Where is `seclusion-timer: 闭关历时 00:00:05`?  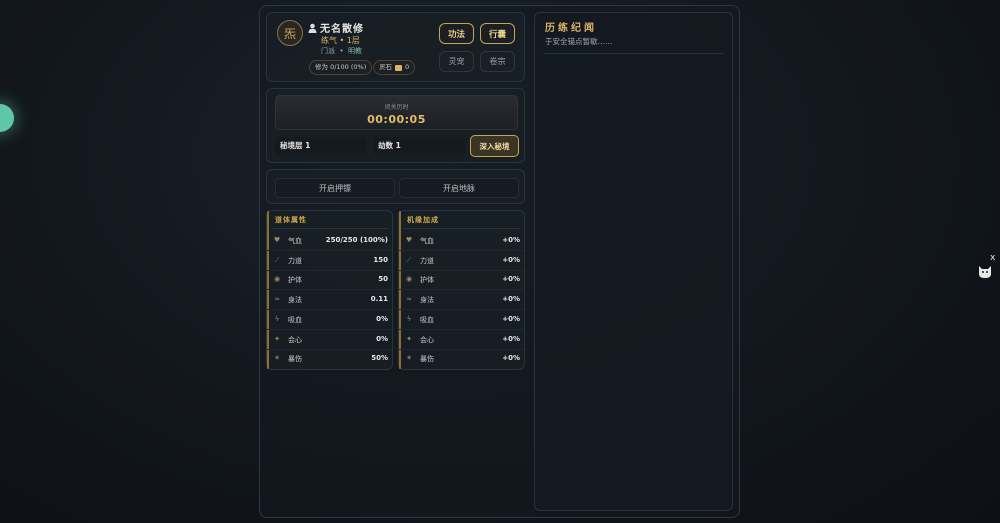
seclusion-timer: 闭关历时 00:00:05 is located at coordinates (396, 112).